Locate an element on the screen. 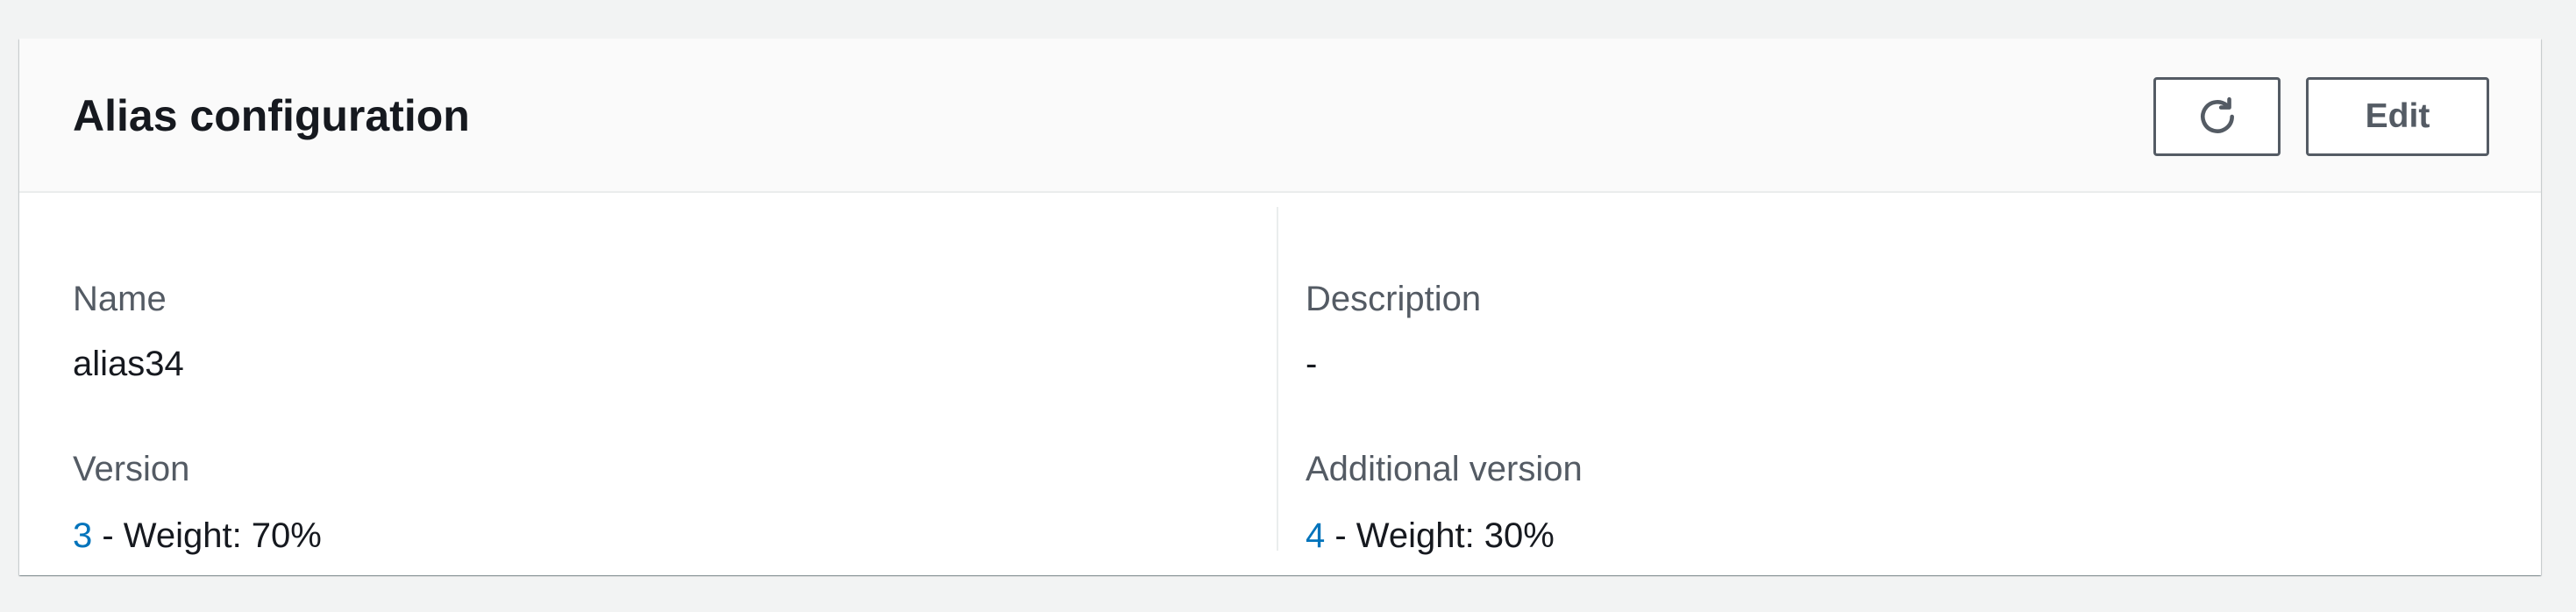 This screenshot has height=612, width=2576. version-link: 3 is located at coordinates (82, 535).